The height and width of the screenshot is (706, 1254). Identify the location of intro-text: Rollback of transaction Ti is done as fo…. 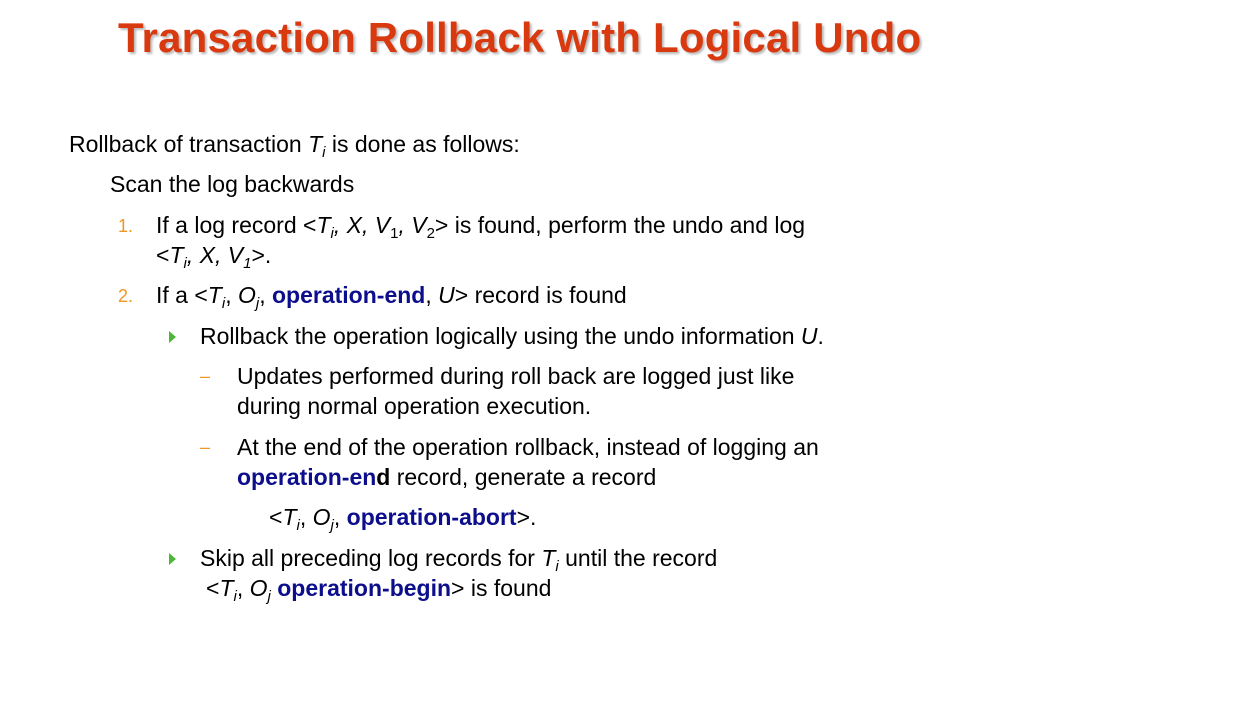
(294, 146).